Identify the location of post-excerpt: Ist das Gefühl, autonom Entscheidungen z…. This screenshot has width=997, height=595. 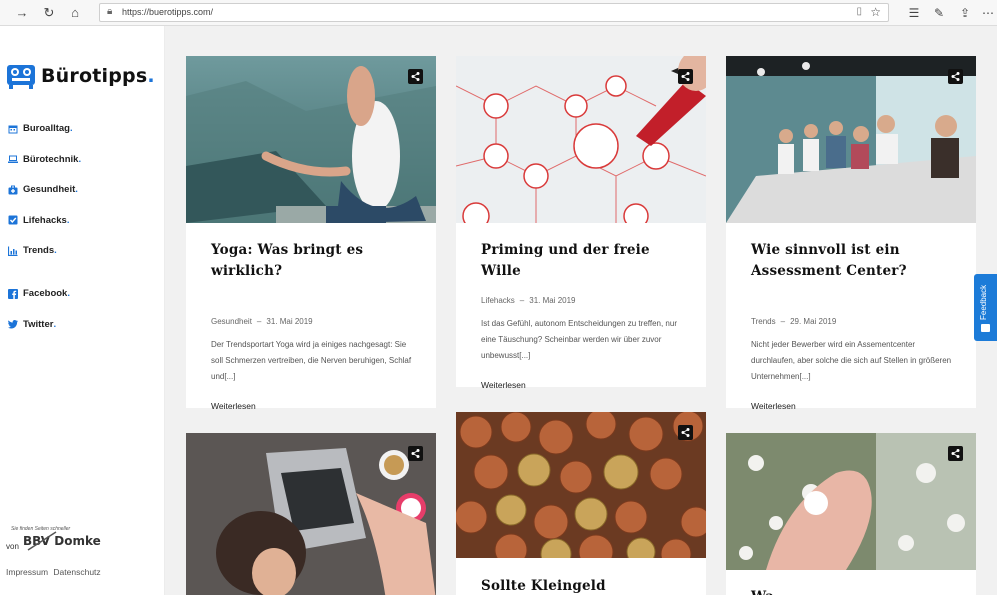
(579, 339).